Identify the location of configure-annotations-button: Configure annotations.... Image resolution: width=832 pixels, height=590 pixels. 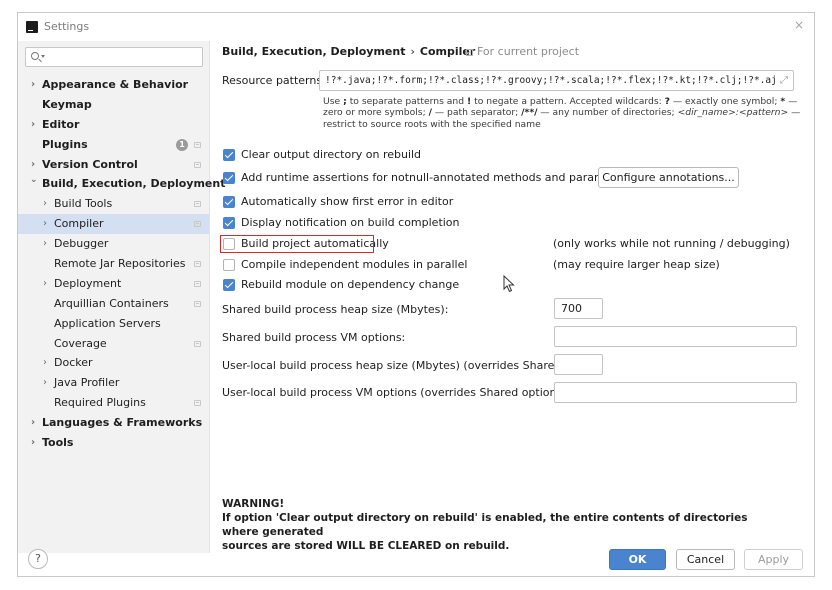
(668, 177).